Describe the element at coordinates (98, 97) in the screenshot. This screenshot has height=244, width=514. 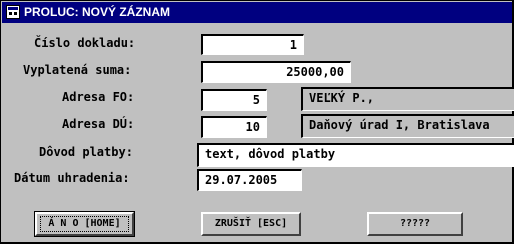
I see `adresa-fo-label: Adresa FO:` at that location.